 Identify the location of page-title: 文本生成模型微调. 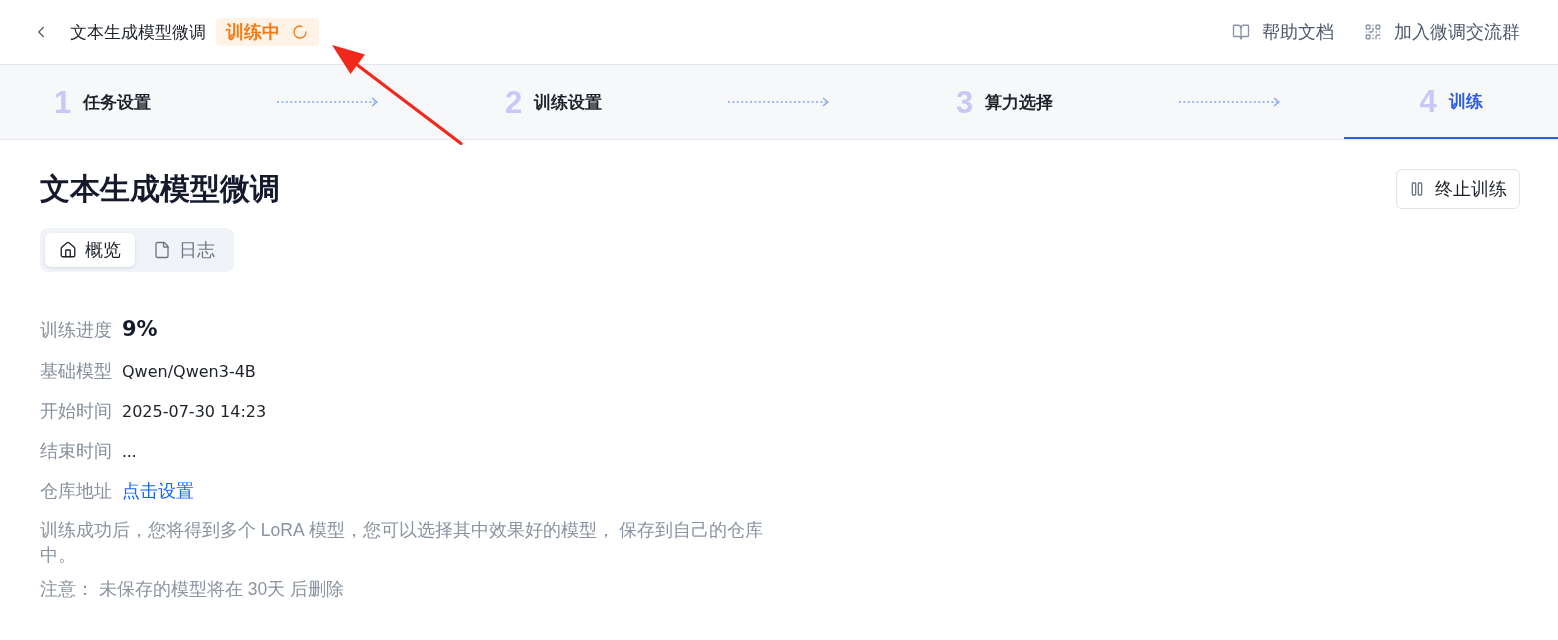
(160, 188).